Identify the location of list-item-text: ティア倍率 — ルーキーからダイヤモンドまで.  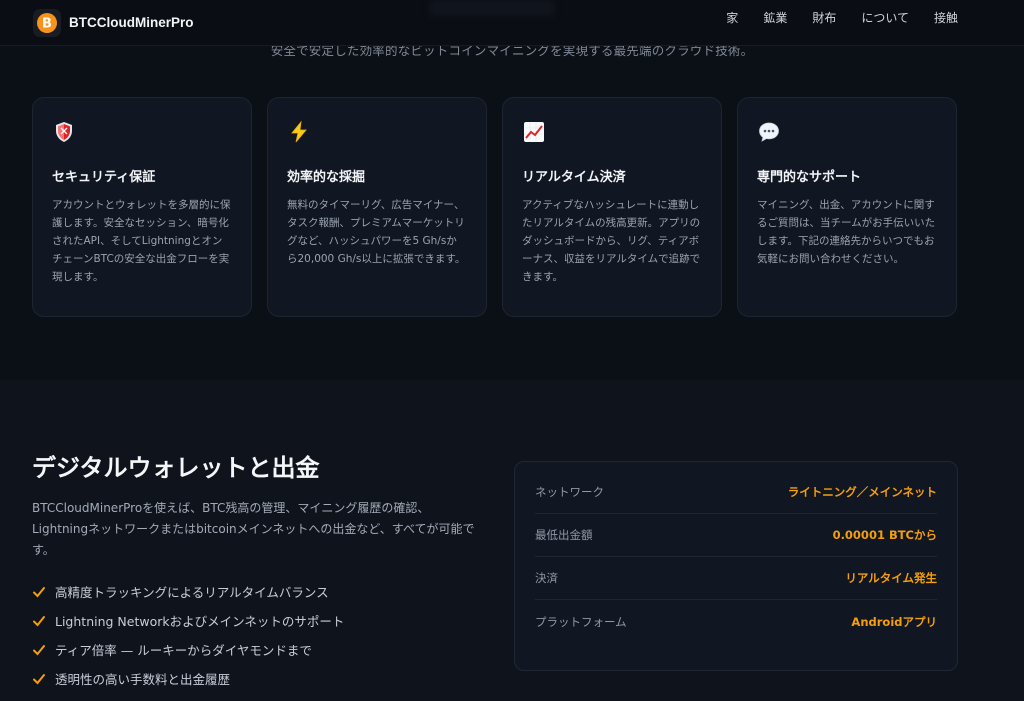
(183, 650).